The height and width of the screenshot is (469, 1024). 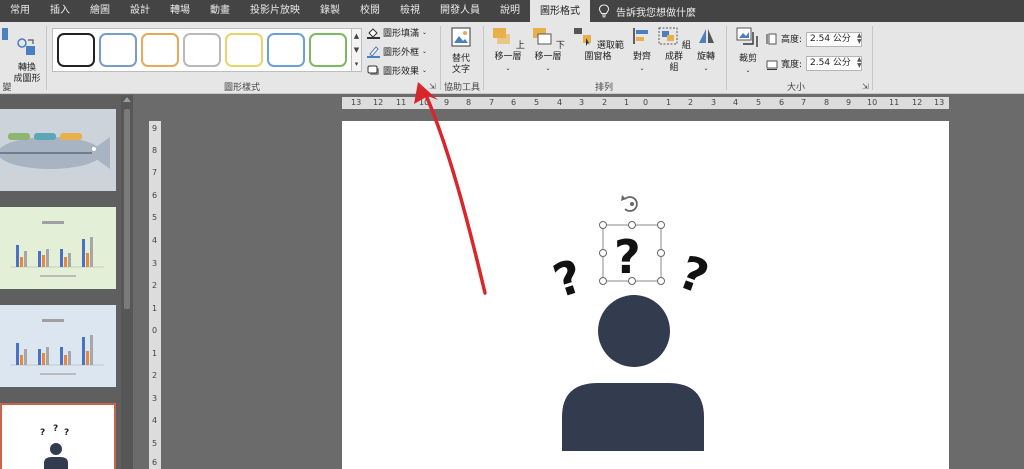 I want to click on group-button: 組成群 組, so click(x=674, y=50).